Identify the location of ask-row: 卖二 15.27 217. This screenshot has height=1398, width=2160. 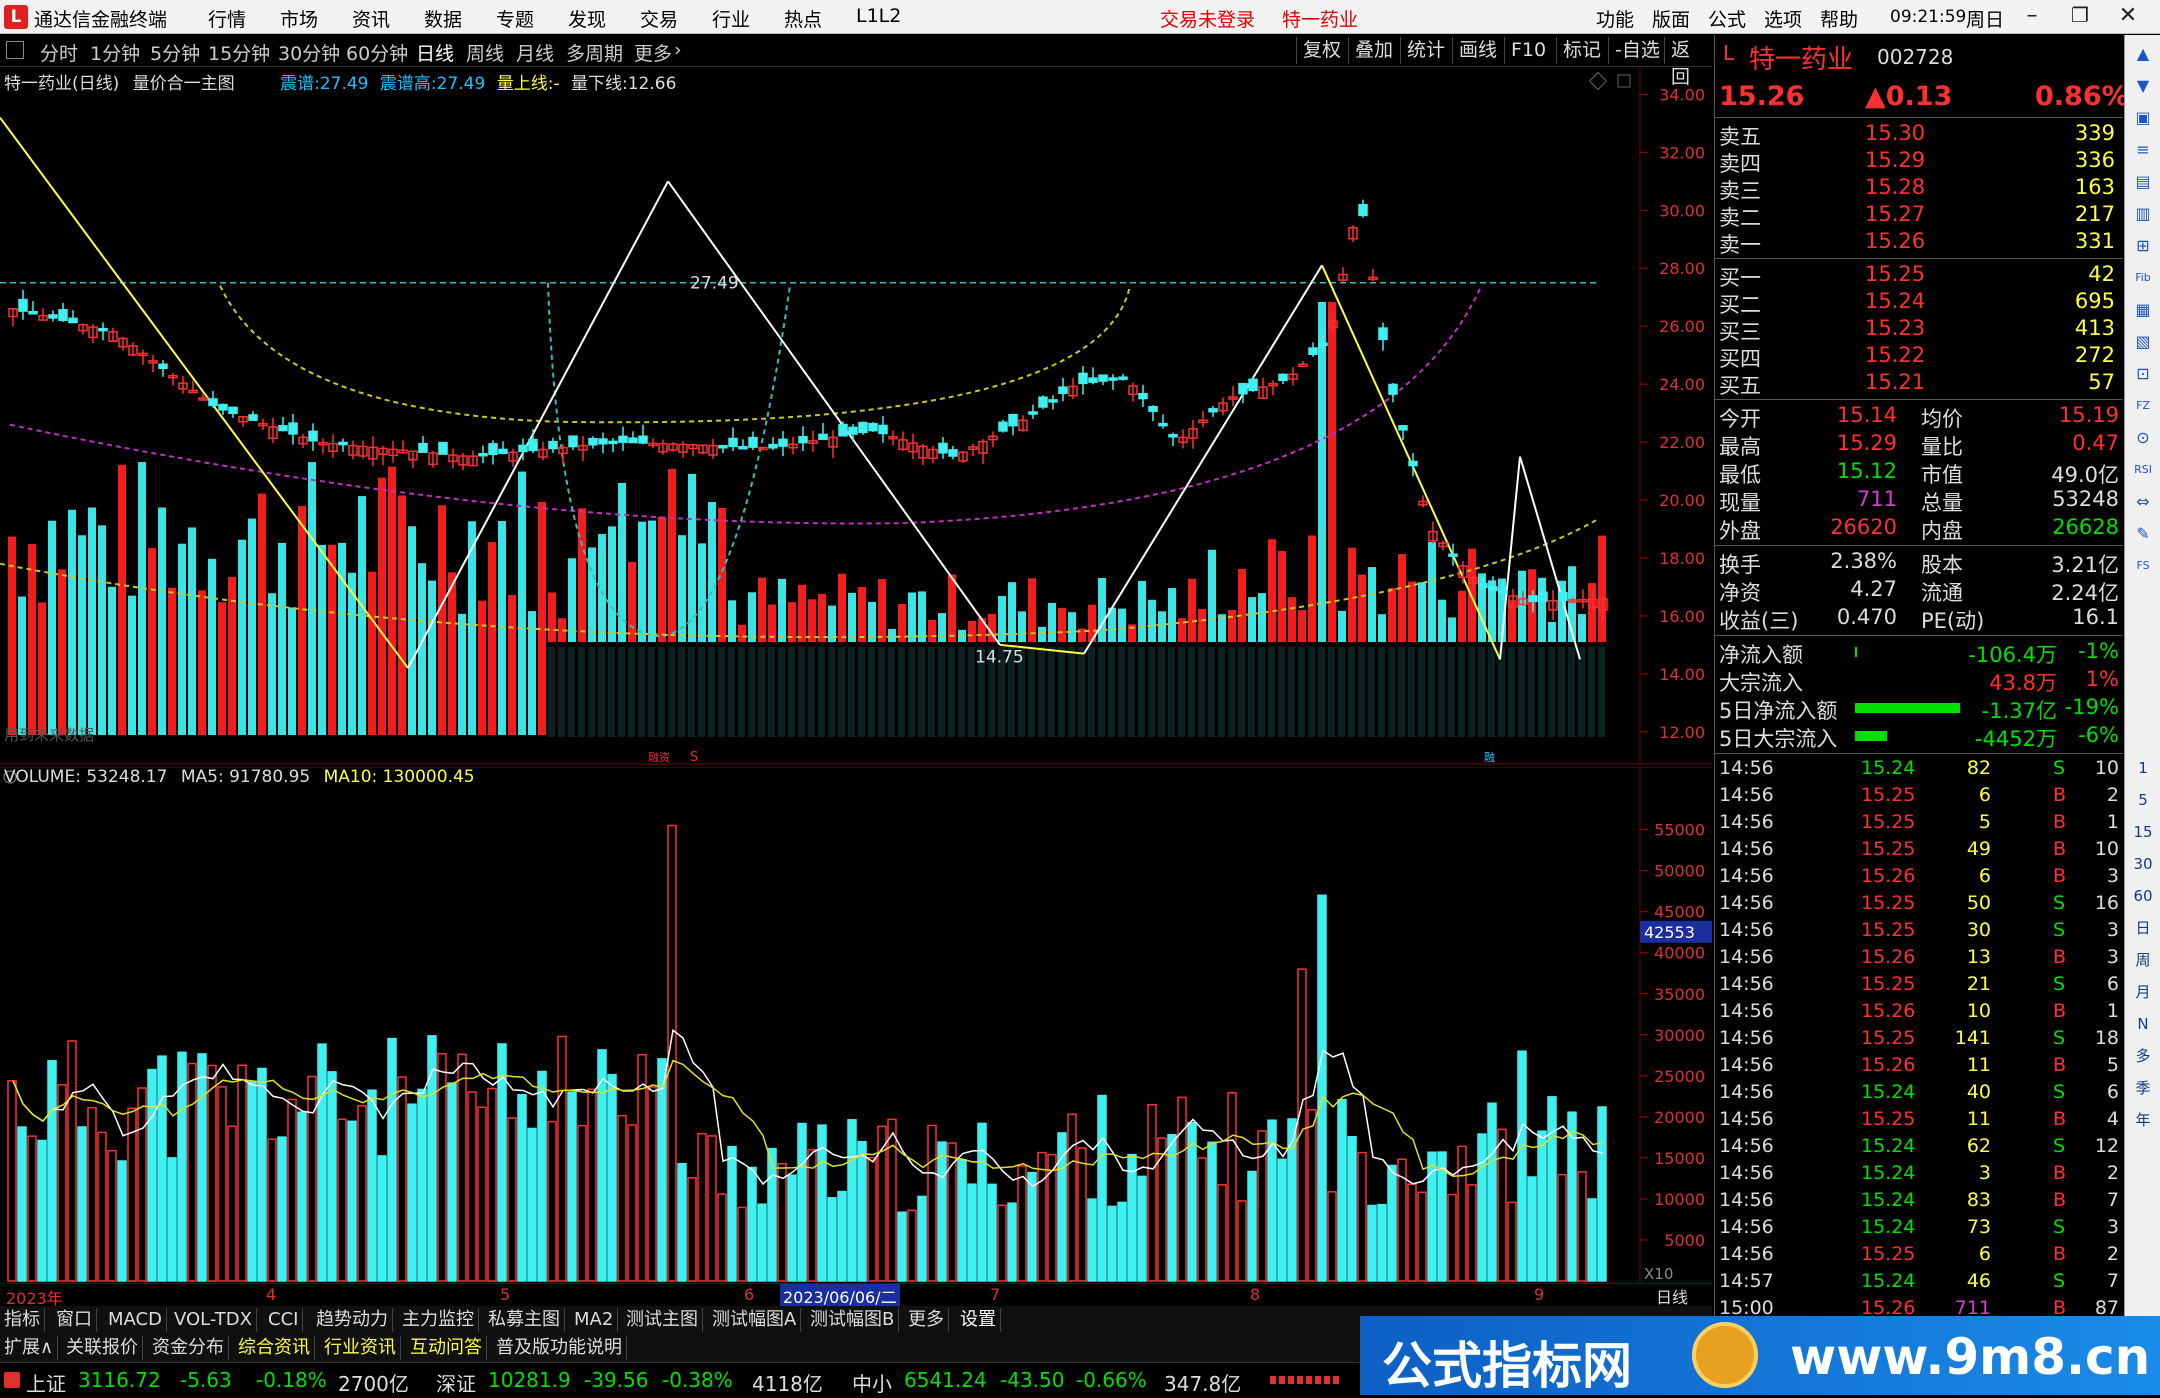
(1919, 216).